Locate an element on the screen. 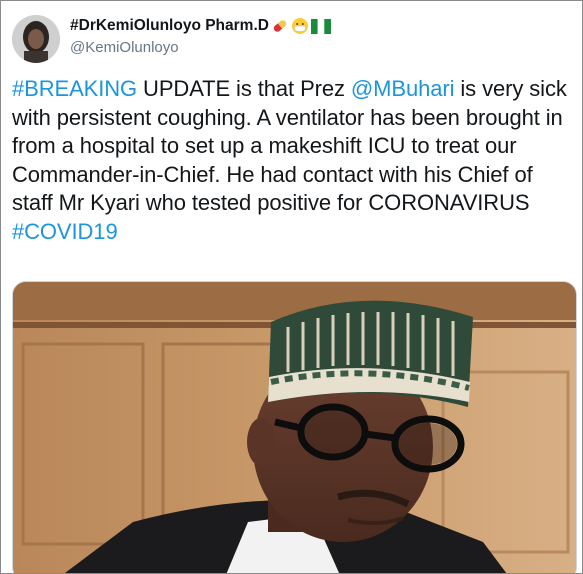 The width and height of the screenshot is (583, 574). pill-icon is located at coordinates (280, 26).